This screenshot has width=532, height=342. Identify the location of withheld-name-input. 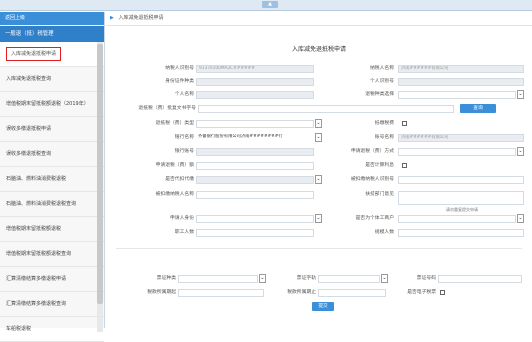
(255, 195).